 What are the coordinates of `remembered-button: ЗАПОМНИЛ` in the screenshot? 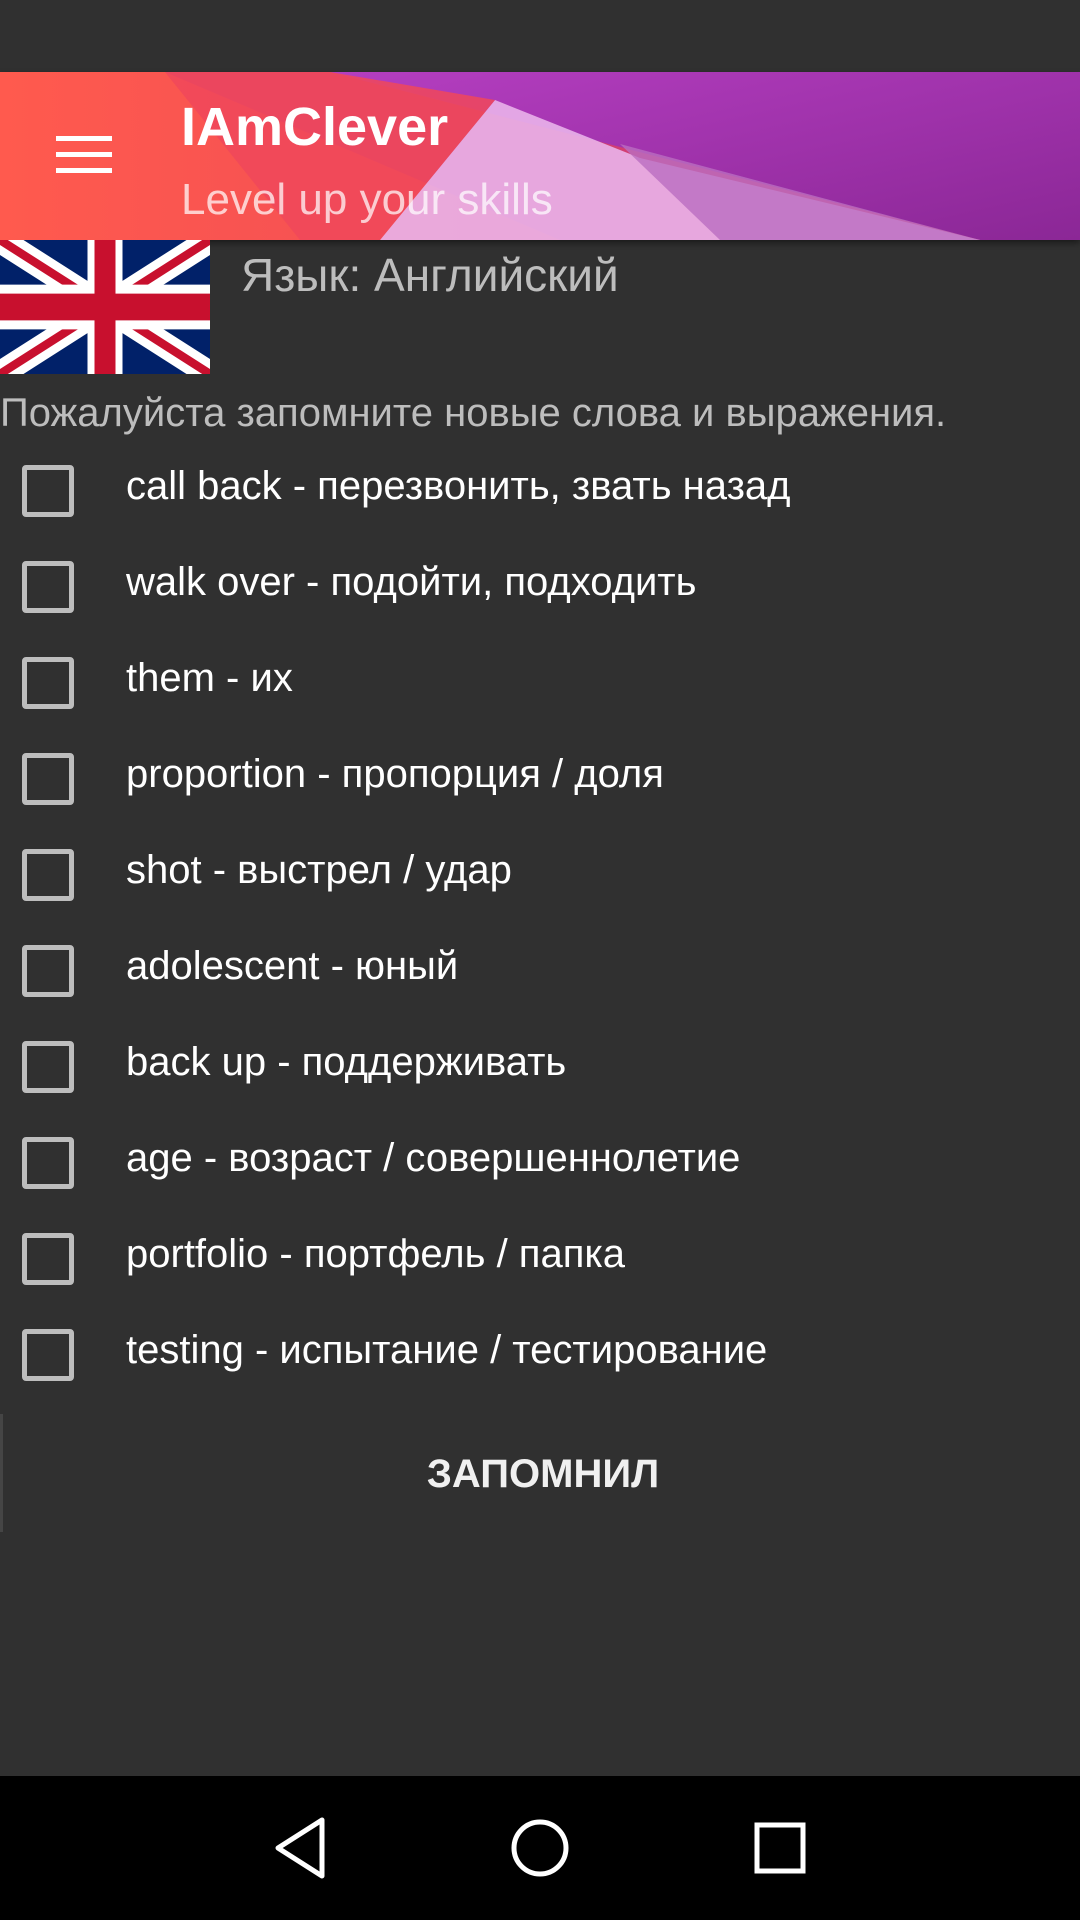 It's located at (540, 1473).